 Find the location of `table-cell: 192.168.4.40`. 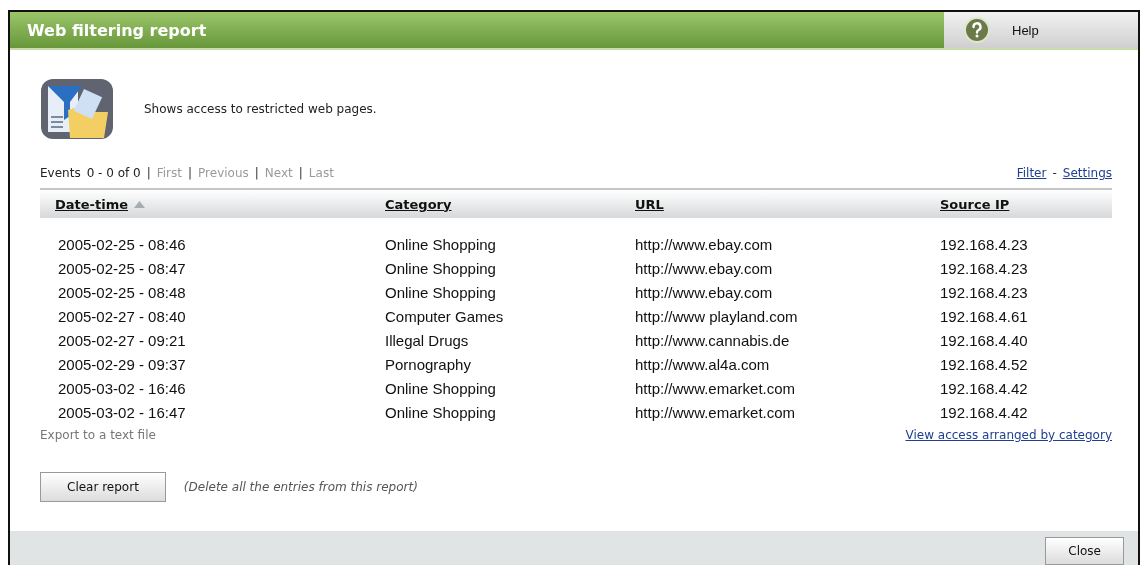

table-cell: 192.168.4.40 is located at coordinates (984, 340).